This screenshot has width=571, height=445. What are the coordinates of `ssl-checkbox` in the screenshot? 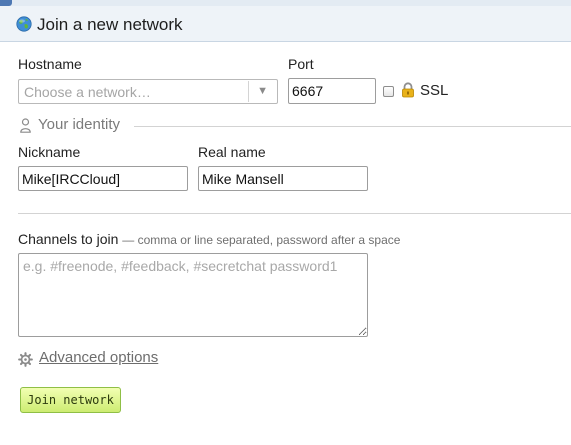 It's located at (388, 91).